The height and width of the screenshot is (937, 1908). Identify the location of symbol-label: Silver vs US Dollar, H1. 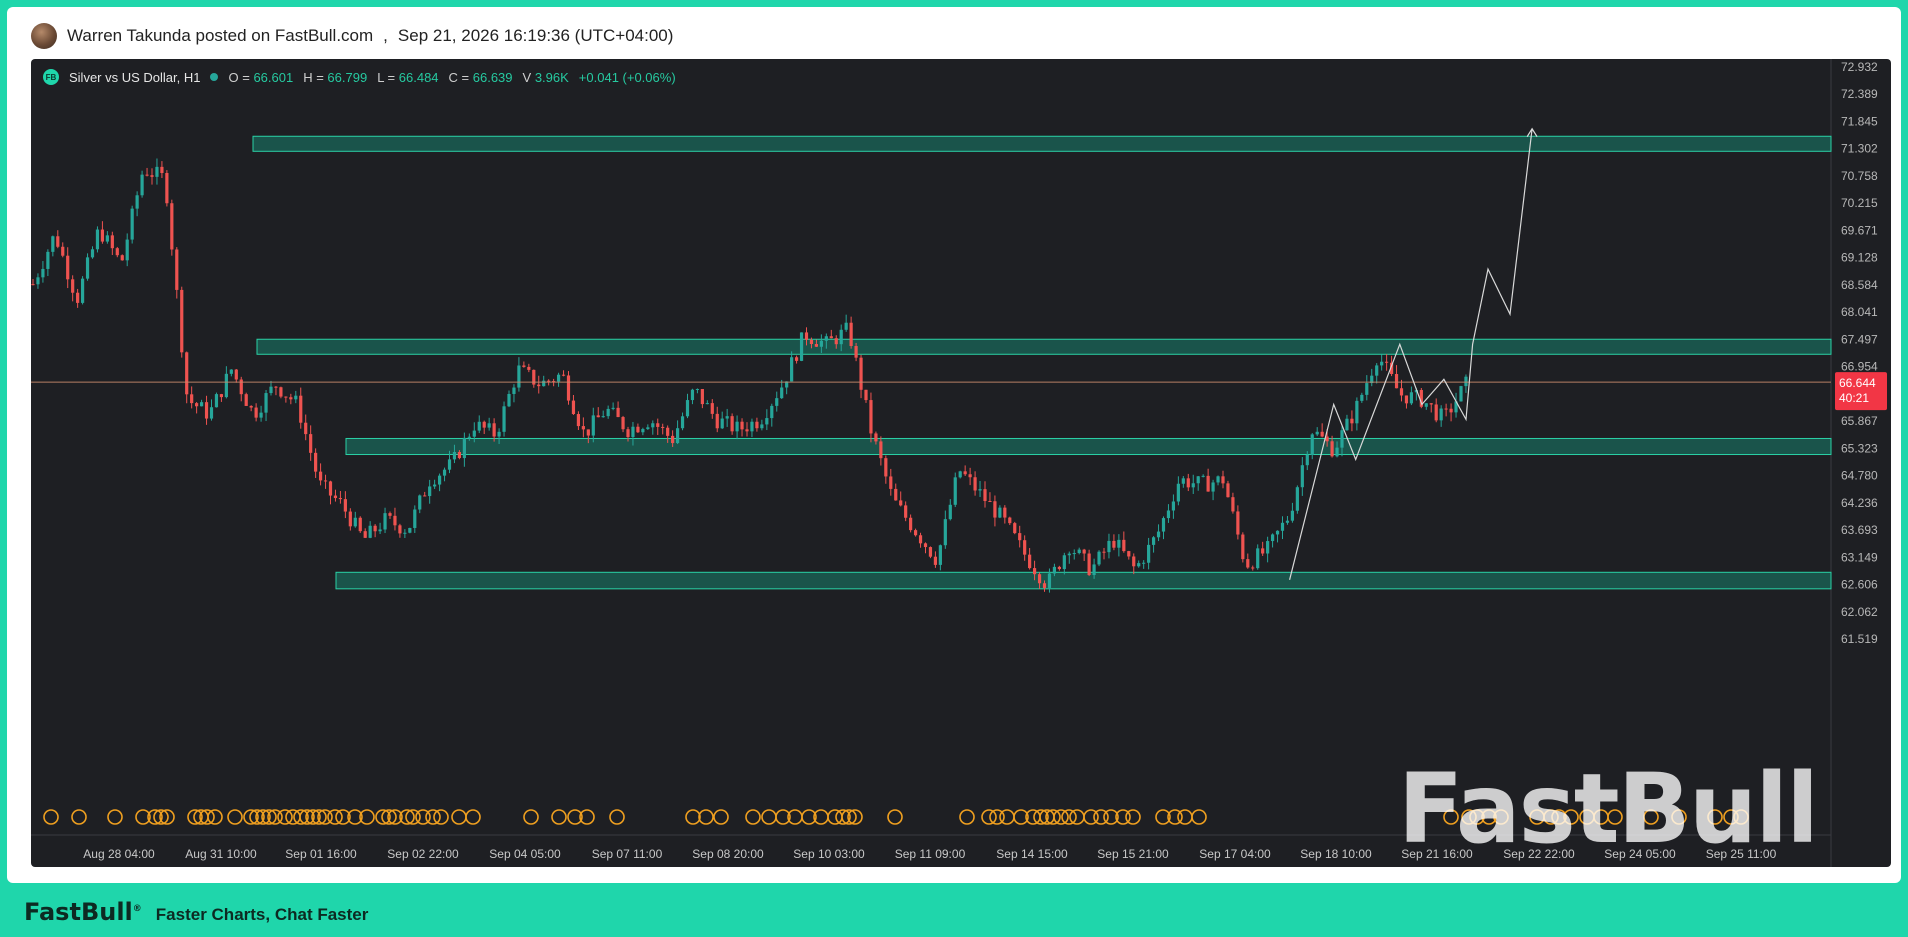
(134, 77).